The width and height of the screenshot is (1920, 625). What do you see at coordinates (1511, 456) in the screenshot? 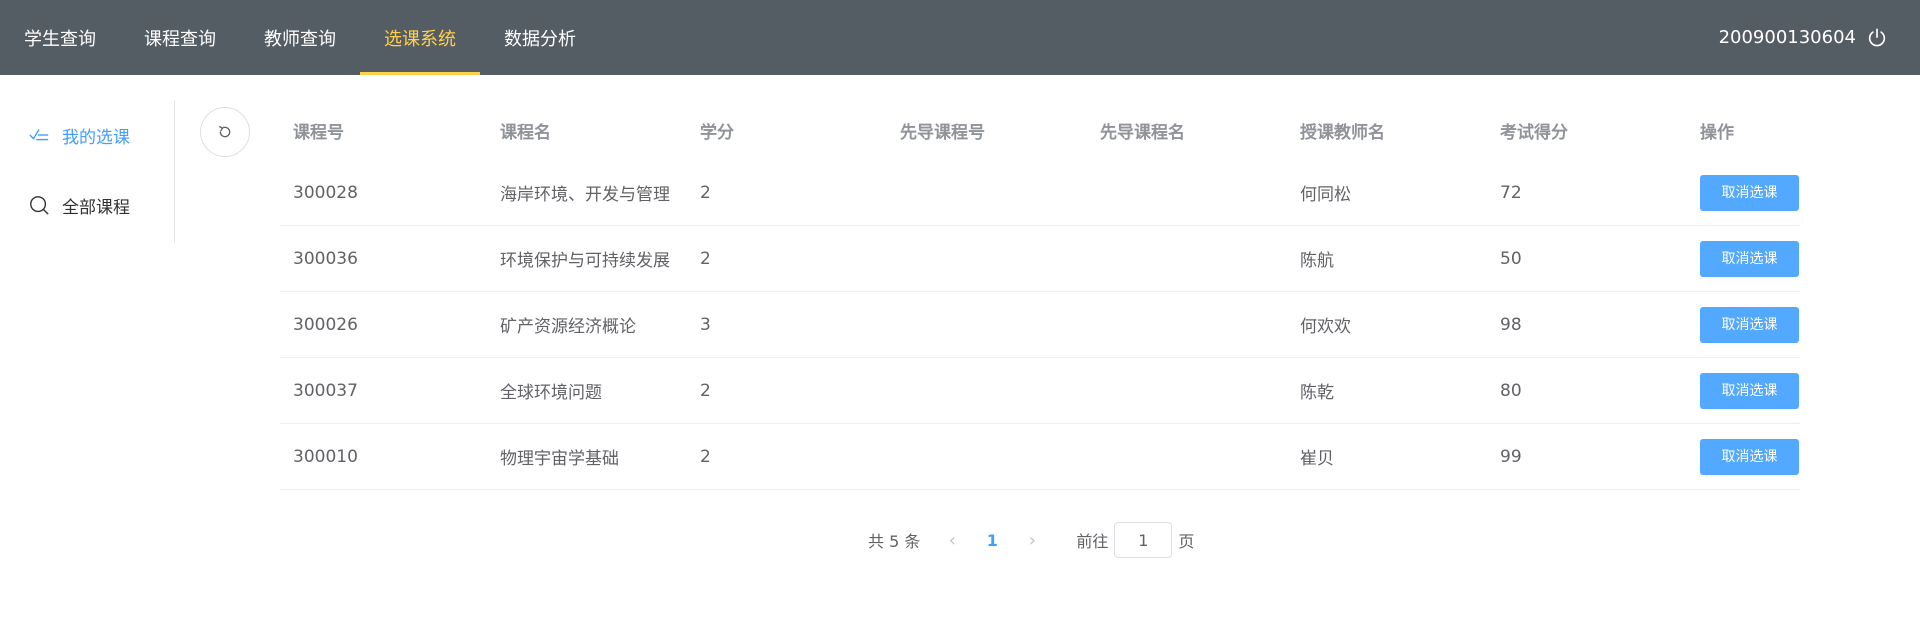
I see `cell-score: 99` at bounding box center [1511, 456].